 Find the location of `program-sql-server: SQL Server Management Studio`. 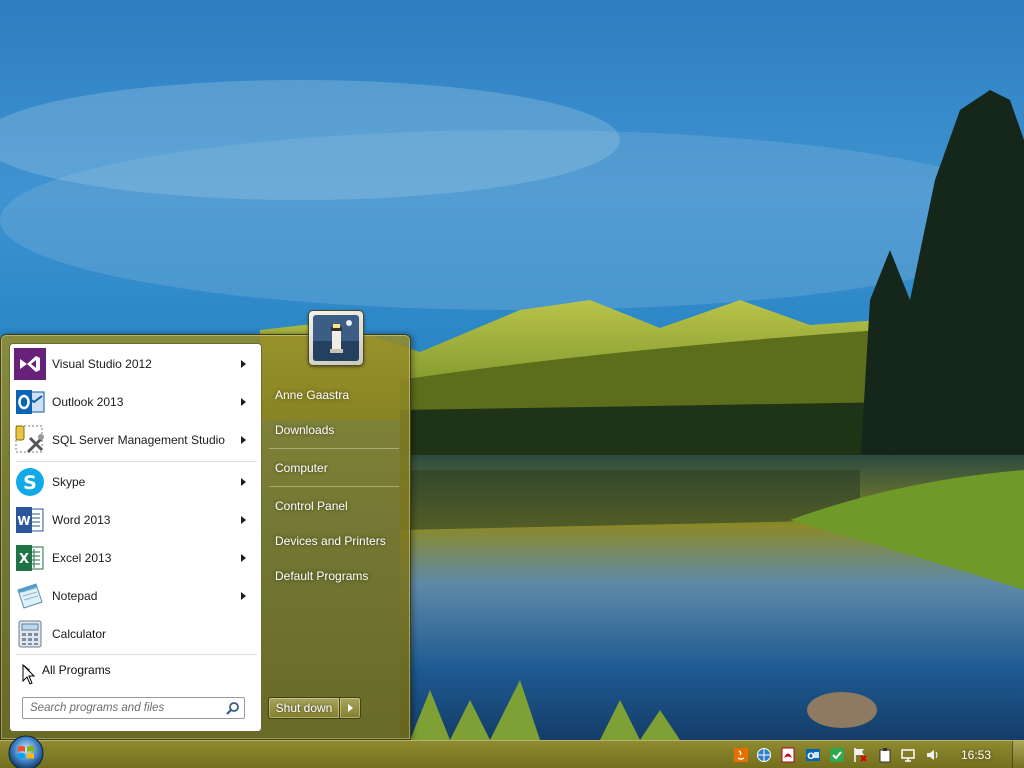

program-sql-server: SQL Server Management Studio is located at coordinates (136, 440).